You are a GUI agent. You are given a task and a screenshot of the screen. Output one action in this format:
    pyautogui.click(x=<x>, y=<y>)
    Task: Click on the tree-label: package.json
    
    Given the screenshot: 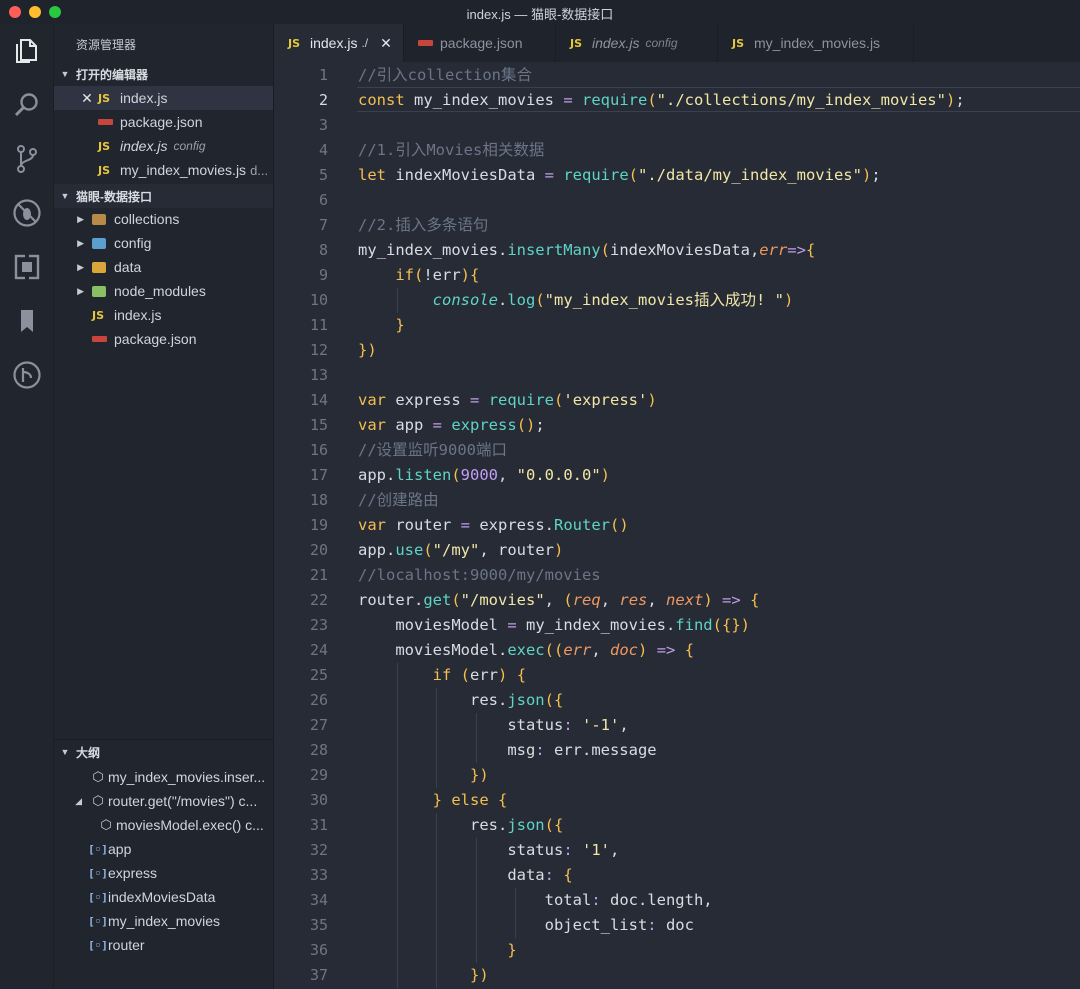 What is the action you would take?
    pyautogui.click(x=155, y=339)
    